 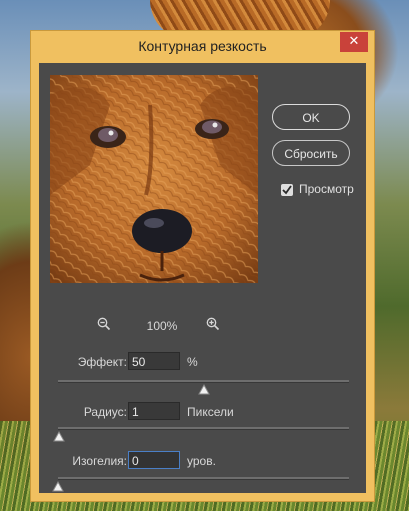 I want to click on preview-checkbox-label: Просмотр, so click(x=326, y=189).